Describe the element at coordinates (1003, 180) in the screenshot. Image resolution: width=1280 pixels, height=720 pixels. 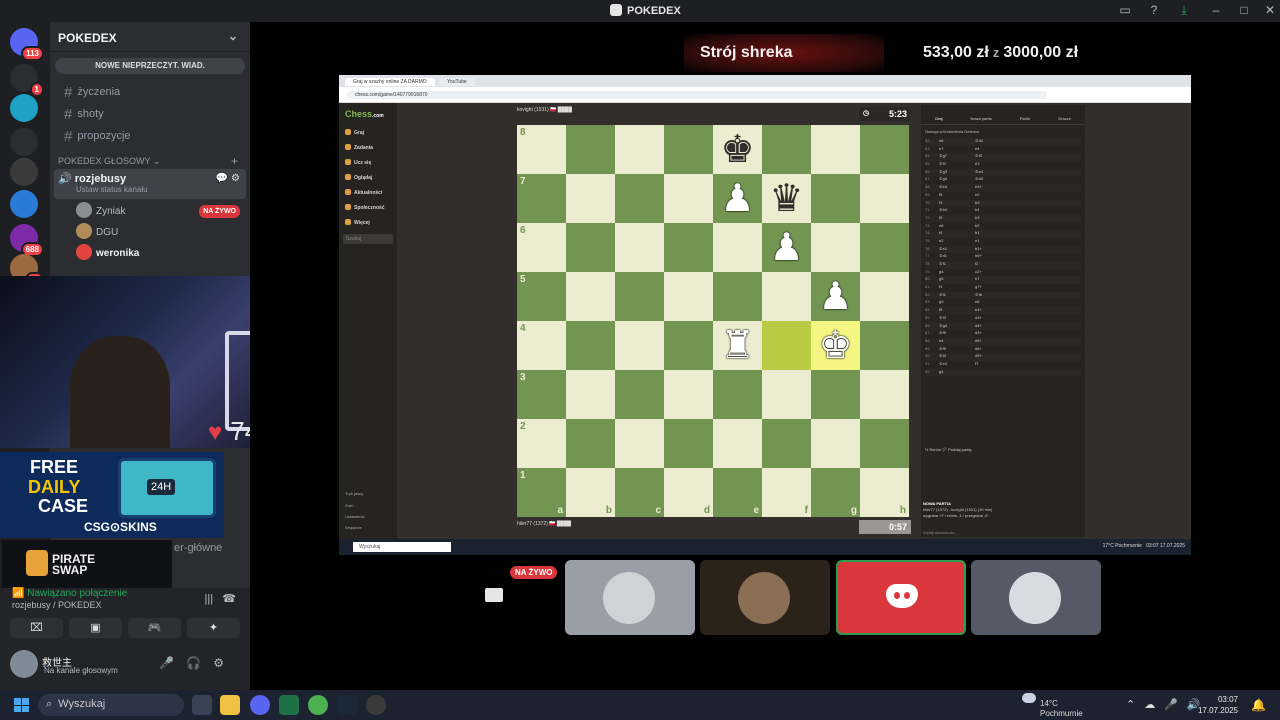
I see `move-row: 67. ♔g4 ♔d3` at that location.